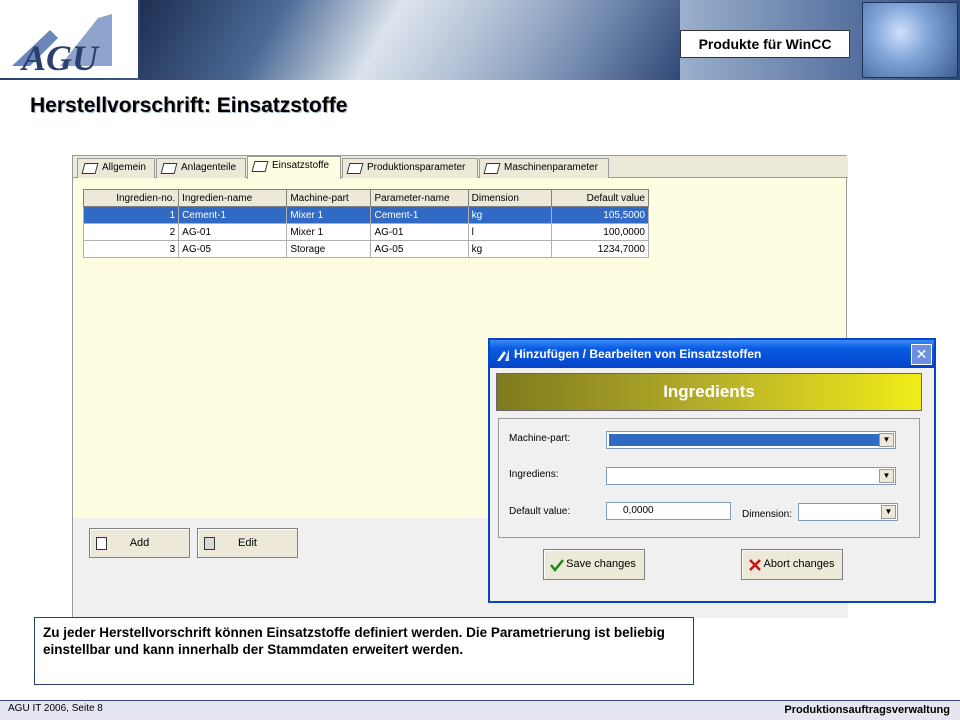  I want to click on cell: 2, so click(131, 232).